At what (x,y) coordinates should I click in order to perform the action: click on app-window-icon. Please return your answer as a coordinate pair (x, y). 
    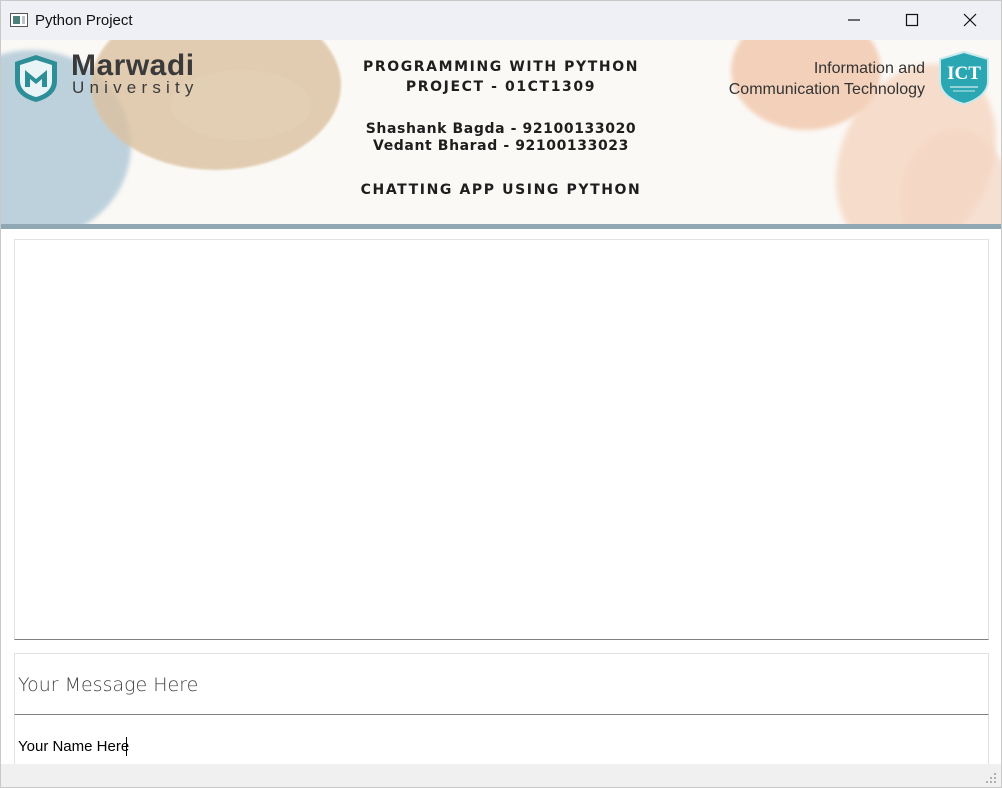
    Looking at the image, I should click on (19, 20).